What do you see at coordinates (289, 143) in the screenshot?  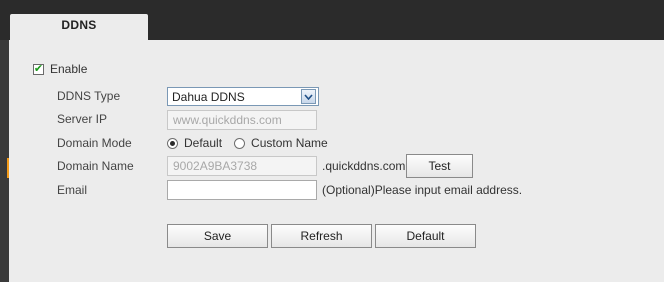 I see `radio-custom-name-label: Custom Name` at bounding box center [289, 143].